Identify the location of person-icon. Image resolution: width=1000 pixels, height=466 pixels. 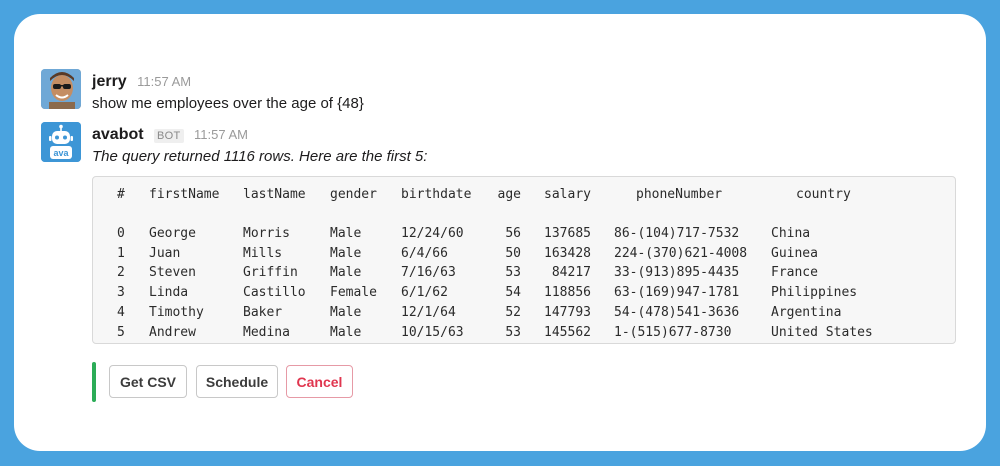
(61, 89).